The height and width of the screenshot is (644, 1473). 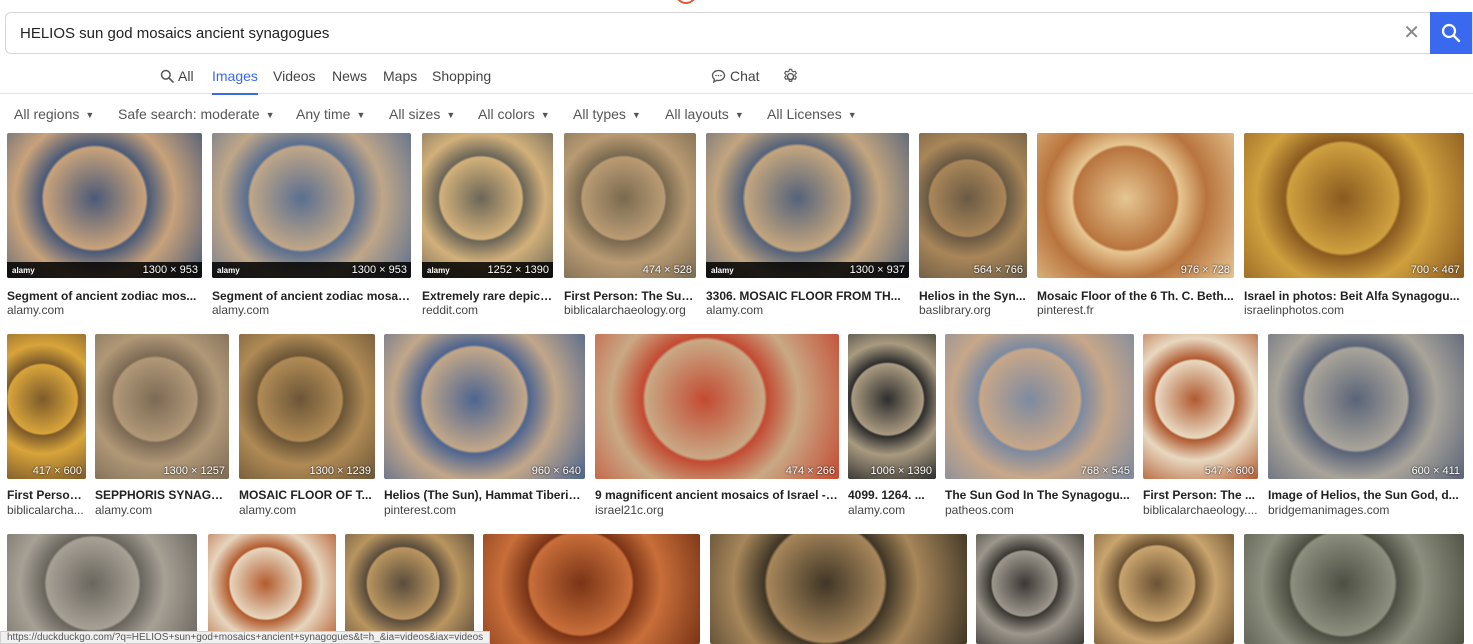 I want to click on clear-search-button: ✕, so click(x=1411, y=33).